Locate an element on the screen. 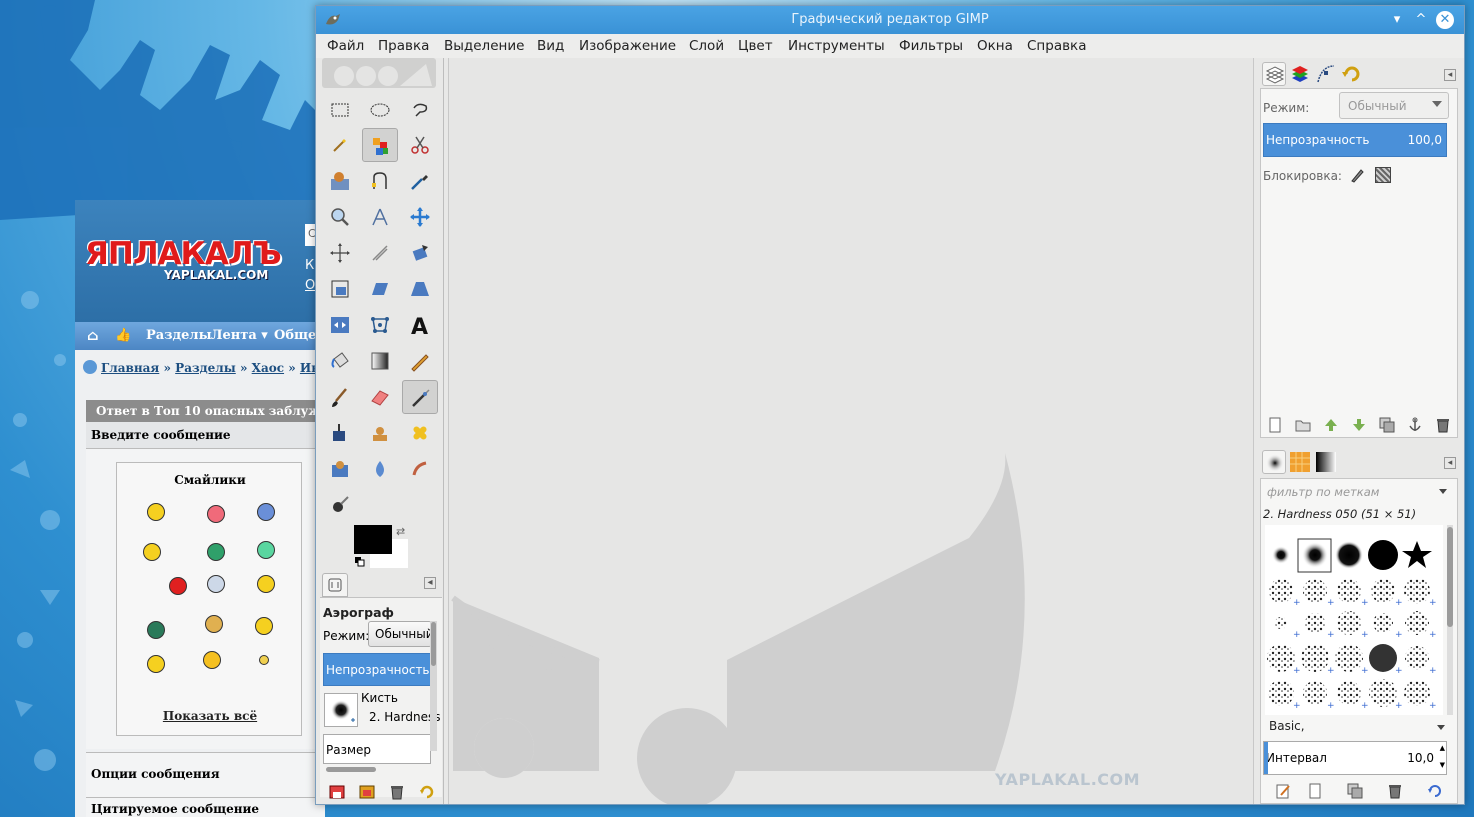  swap-colors-icon: ⇄ is located at coordinates (400, 531).